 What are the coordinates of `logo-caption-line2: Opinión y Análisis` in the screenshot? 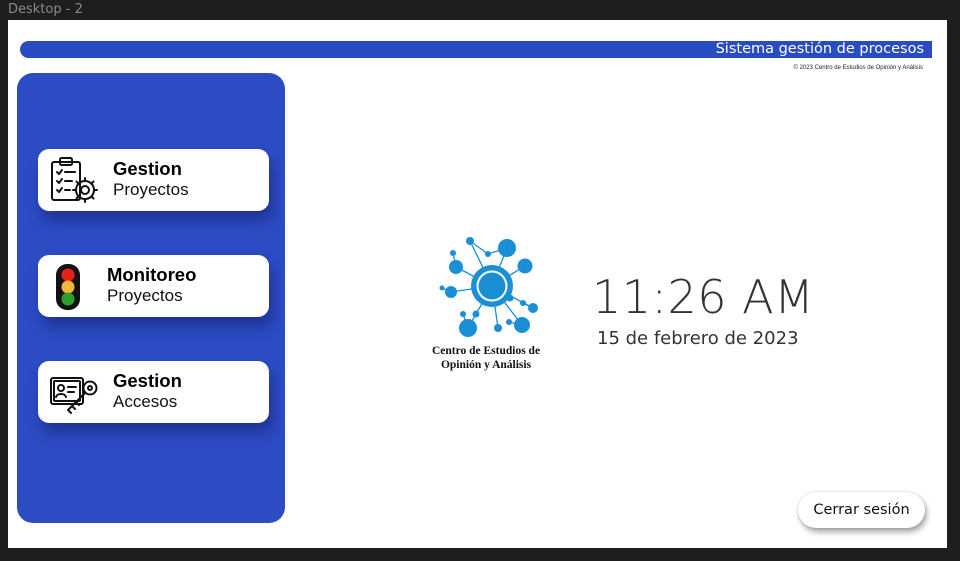 It's located at (486, 365).